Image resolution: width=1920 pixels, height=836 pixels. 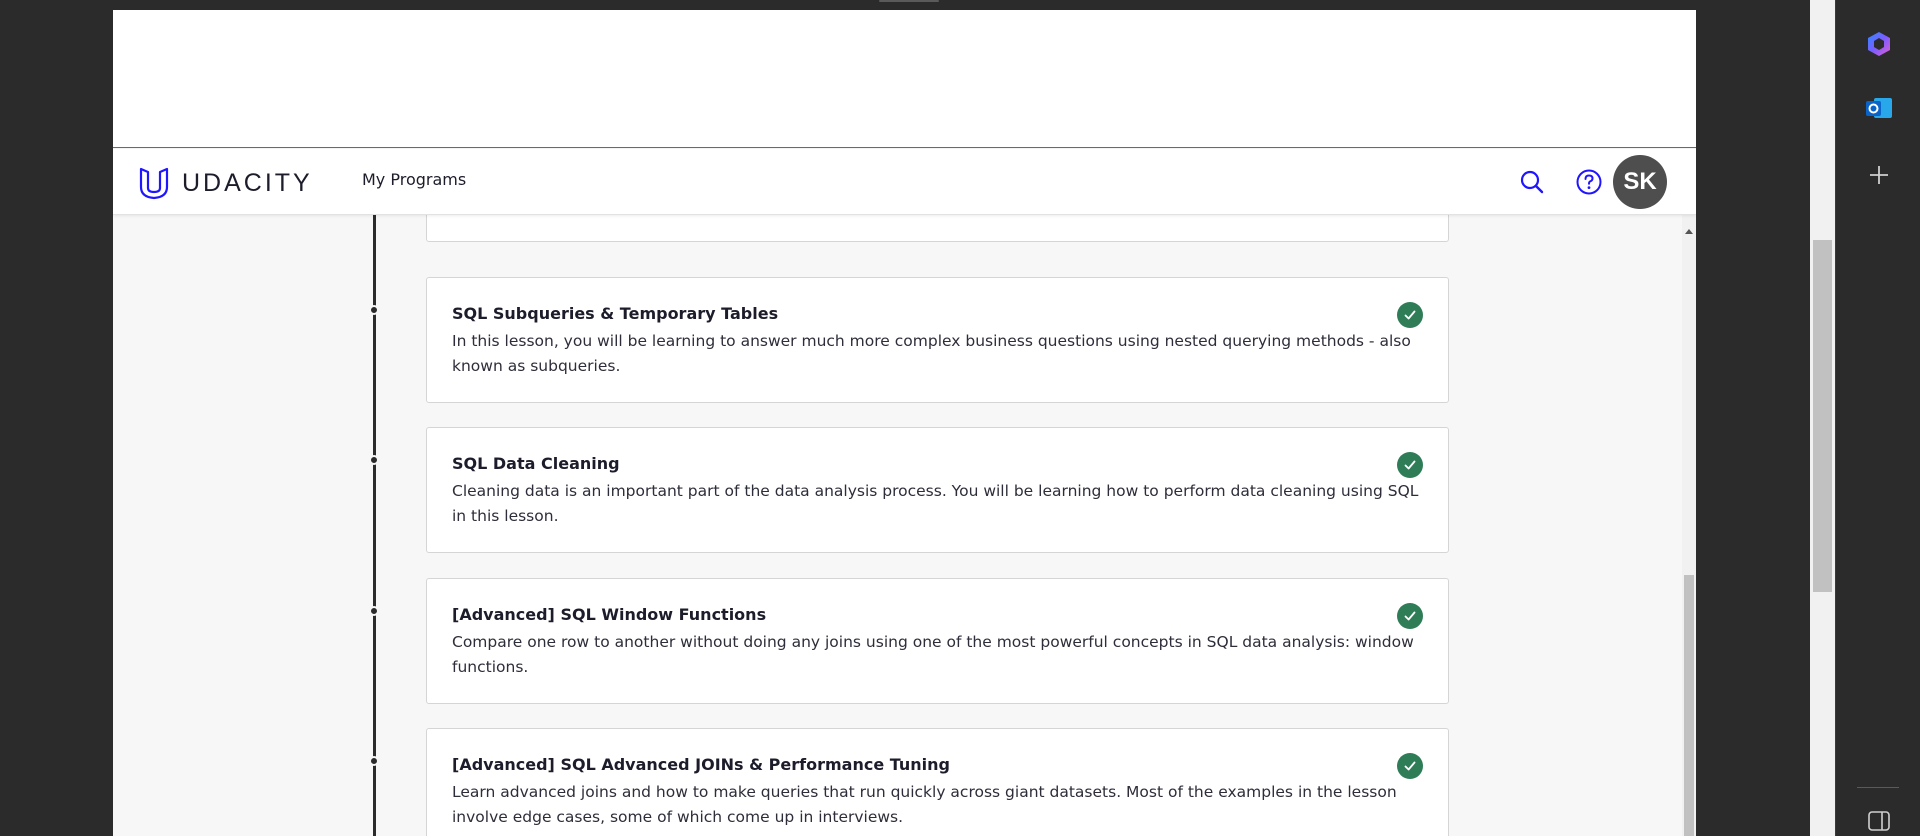 I want to click on sidebar-toggle-icon, so click(x=1879, y=821).